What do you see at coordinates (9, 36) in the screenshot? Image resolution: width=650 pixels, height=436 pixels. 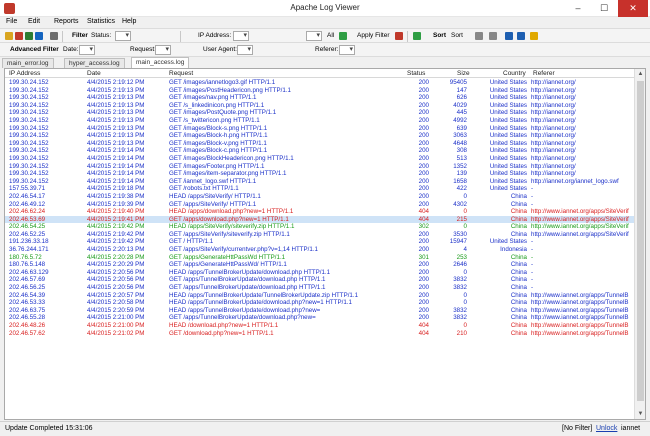 I see `open-file-icon` at bounding box center [9, 36].